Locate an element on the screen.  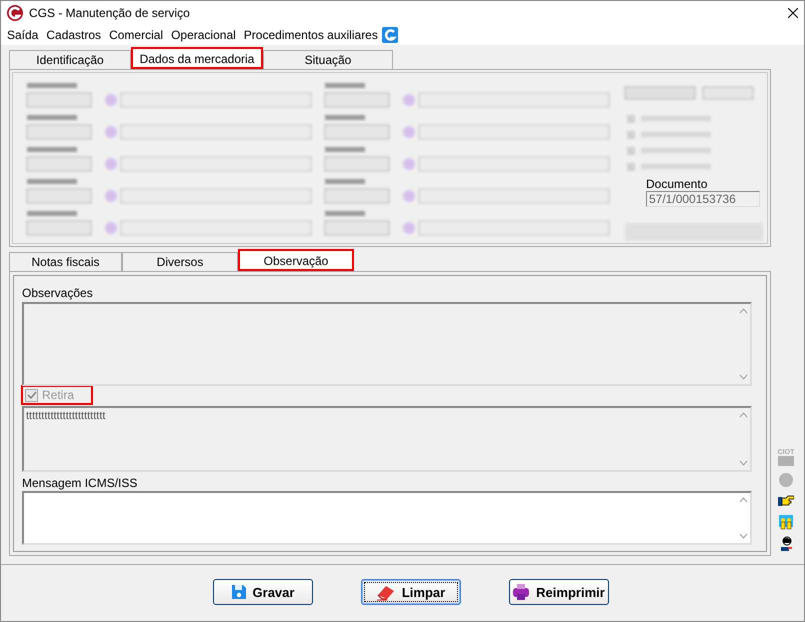
tab: Identificação is located at coordinates (70, 59).